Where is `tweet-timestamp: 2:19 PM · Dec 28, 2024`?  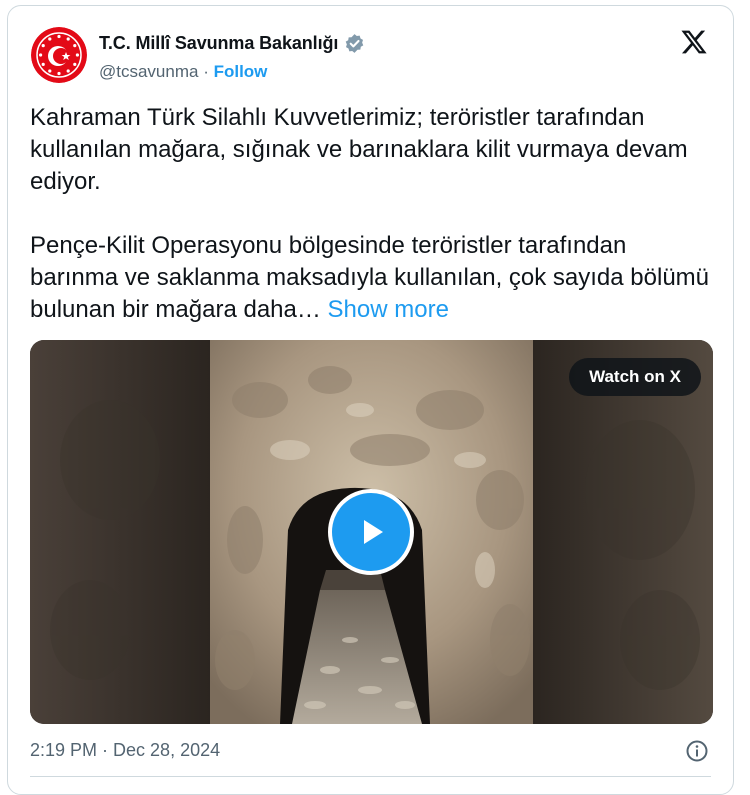
tweet-timestamp: 2:19 PM · Dec 28, 2024 is located at coordinates (125, 750).